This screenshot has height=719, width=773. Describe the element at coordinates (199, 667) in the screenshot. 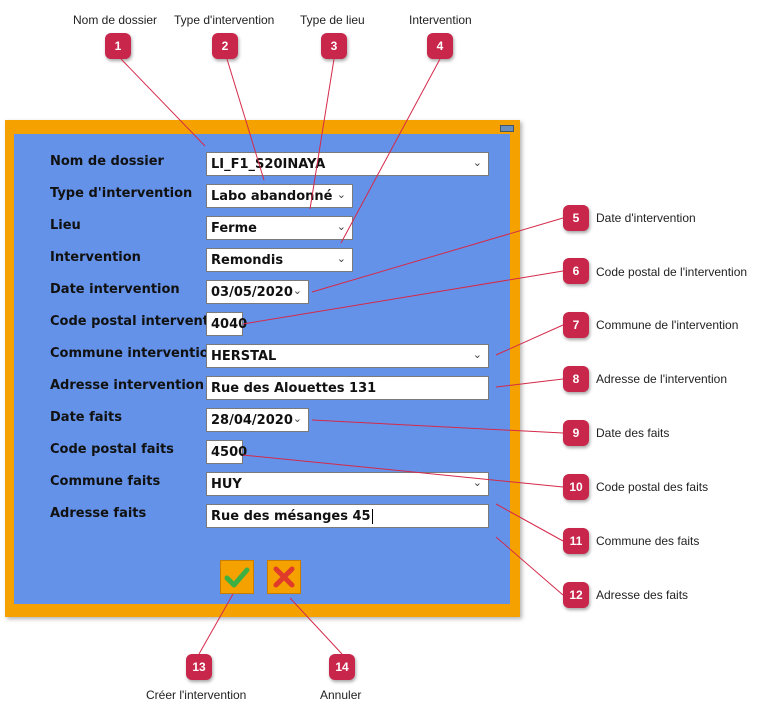

I see `callout-badge-13: 13` at that location.